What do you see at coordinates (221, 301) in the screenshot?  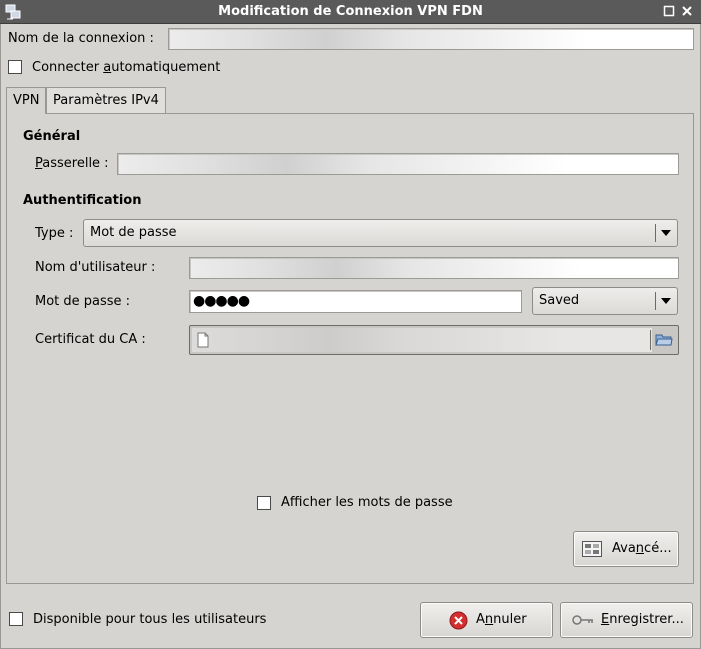 I see `password-value: ●●●●●` at bounding box center [221, 301].